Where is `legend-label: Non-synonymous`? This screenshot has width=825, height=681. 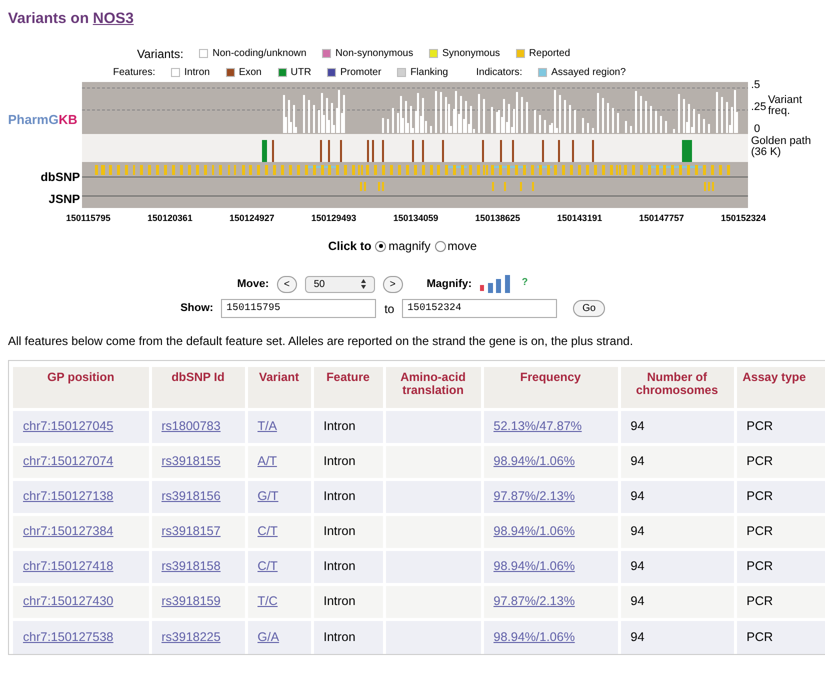 legend-label: Non-synonymous is located at coordinates (374, 54).